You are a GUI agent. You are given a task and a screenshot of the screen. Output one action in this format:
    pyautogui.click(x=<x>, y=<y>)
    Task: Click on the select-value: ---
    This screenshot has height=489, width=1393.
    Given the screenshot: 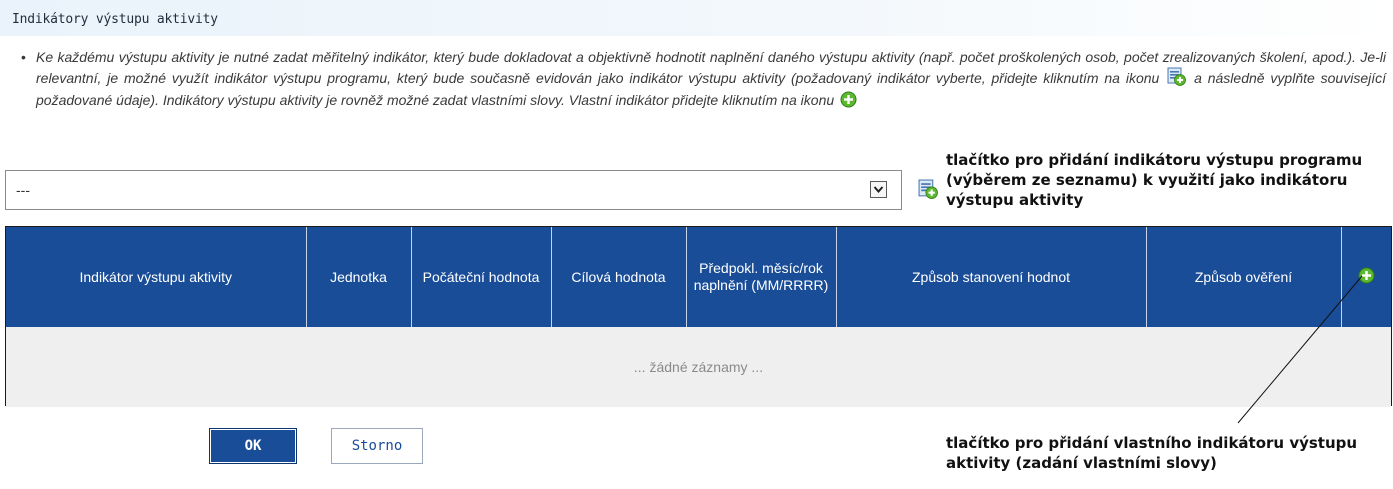 What is the action you would take?
    pyautogui.click(x=23, y=190)
    